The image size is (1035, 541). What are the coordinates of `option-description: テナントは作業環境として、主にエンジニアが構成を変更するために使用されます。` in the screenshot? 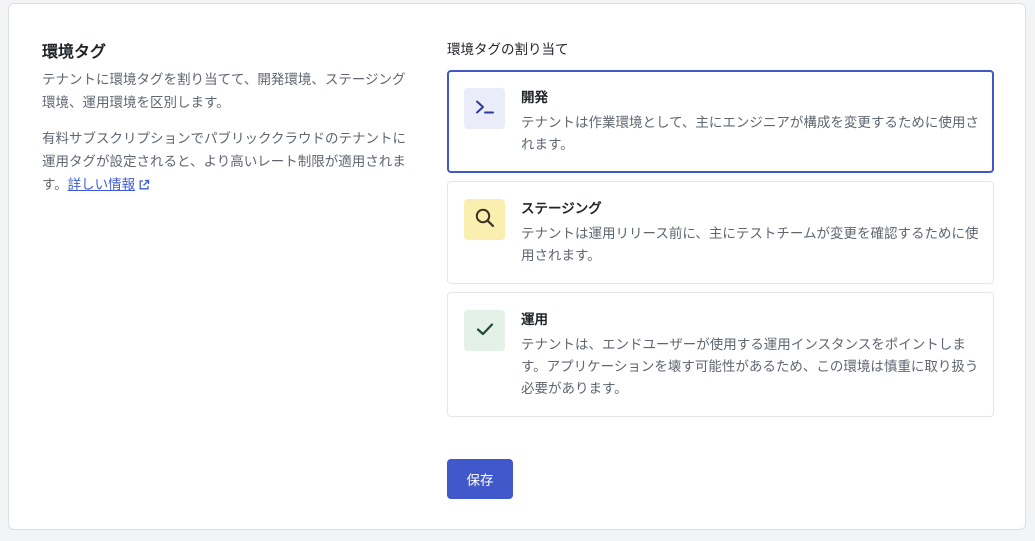 It's located at (750, 134).